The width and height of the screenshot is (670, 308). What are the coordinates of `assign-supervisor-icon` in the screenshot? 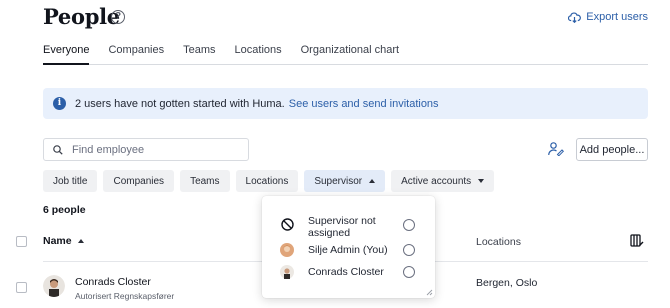 It's located at (556, 149).